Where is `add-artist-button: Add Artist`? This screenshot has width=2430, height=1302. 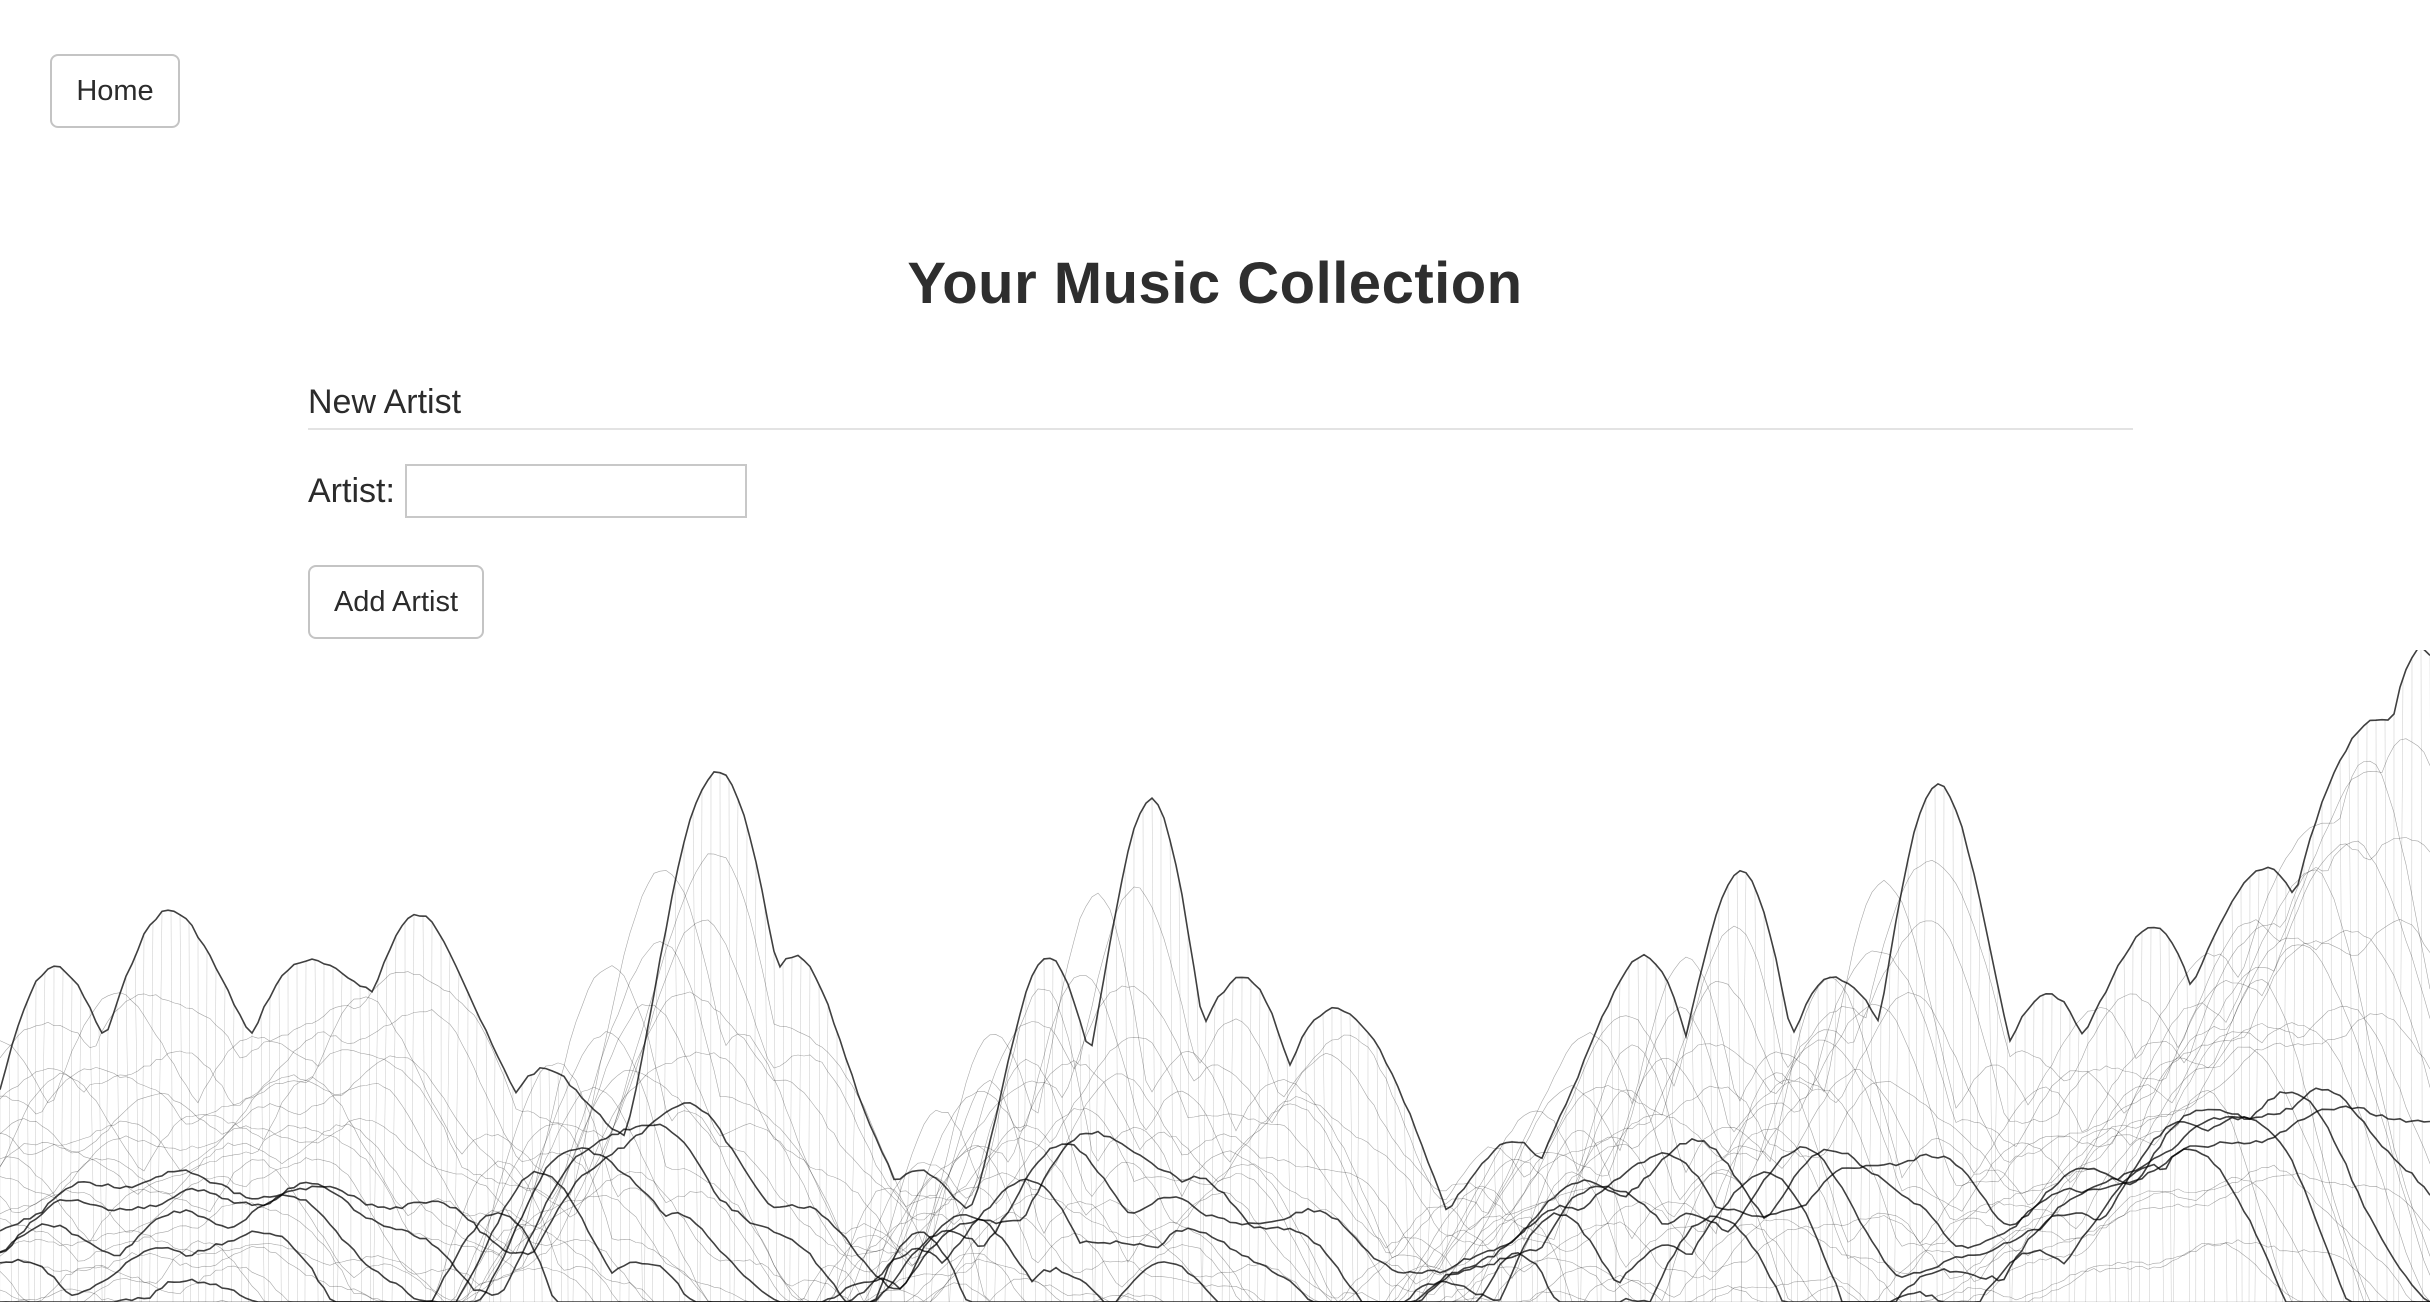 add-artist-button: Add Artist is located at coordinates (396, 602).